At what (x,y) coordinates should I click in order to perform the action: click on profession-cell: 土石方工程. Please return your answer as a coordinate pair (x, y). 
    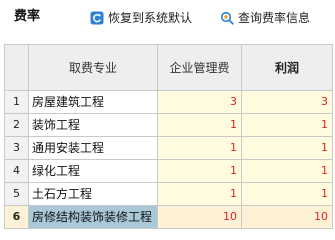
    Looking at the image, I should click on (93, 194).